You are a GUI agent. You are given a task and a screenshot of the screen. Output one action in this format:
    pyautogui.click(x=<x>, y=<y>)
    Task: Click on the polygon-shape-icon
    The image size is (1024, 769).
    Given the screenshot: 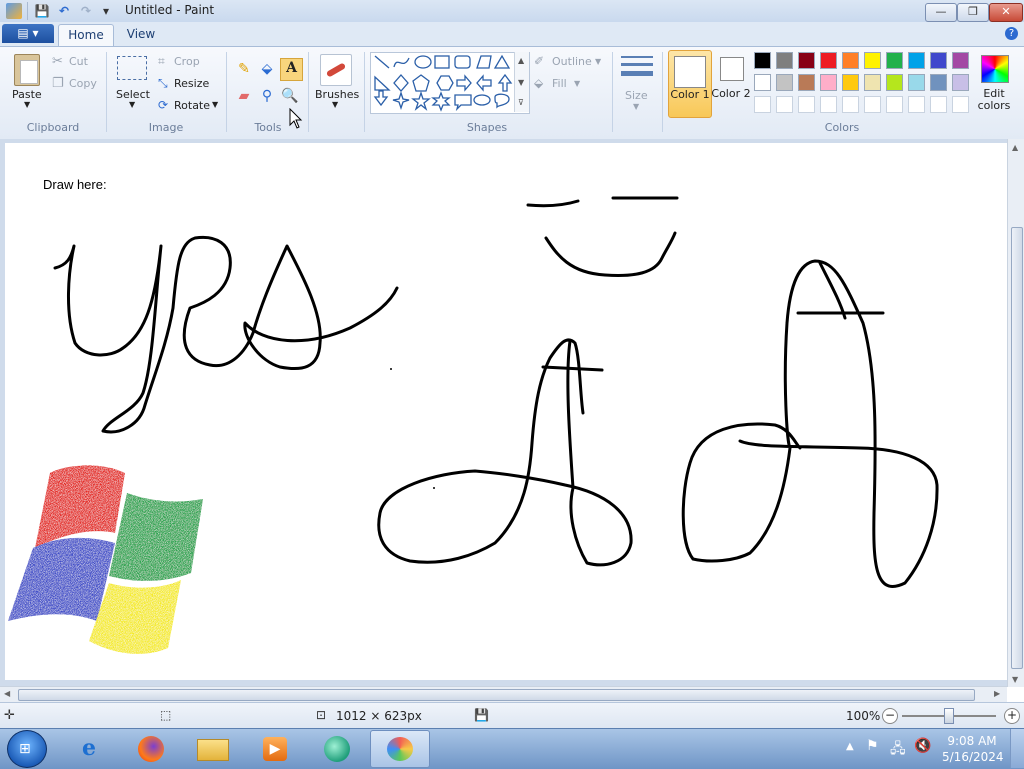 What is the action you would take?
    pyautogui.click(x=484, y=62)
    